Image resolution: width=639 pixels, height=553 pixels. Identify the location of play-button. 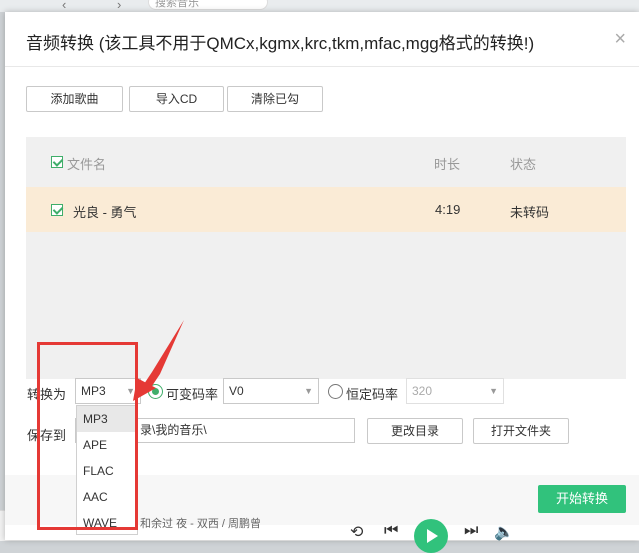
(431, 536).